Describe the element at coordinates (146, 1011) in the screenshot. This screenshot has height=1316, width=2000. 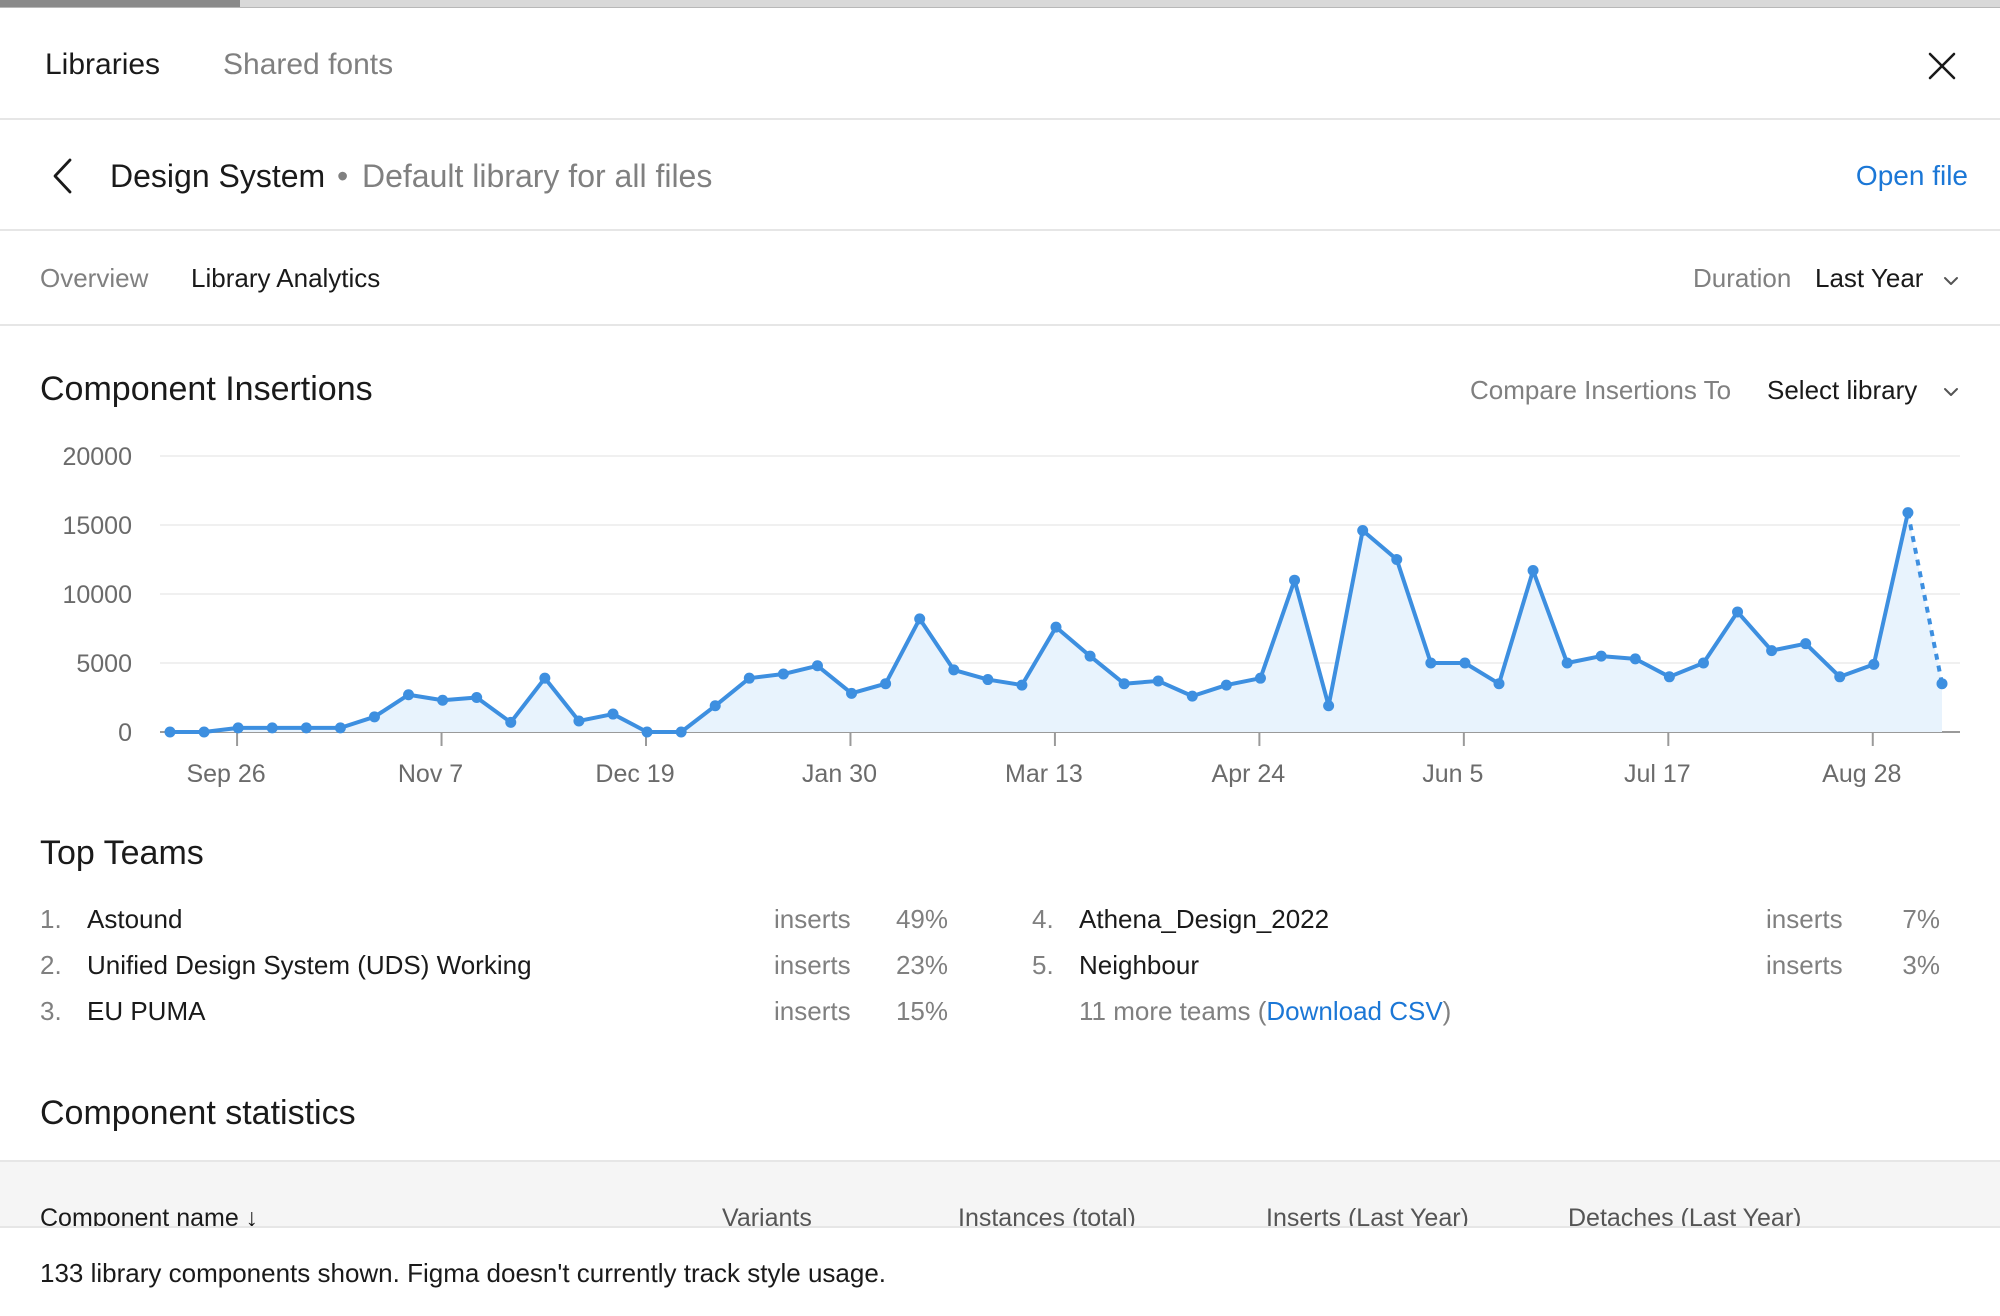
I see `team-name: EU PUMA` at that location.